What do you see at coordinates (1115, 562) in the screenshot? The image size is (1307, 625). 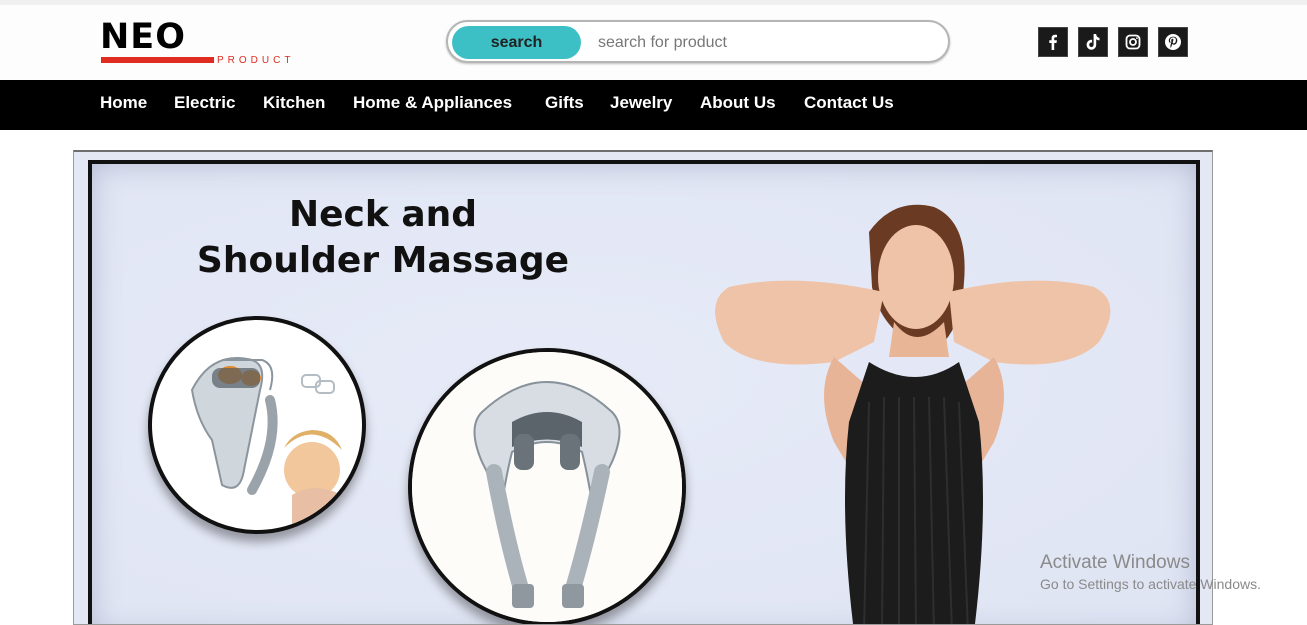 I see `watermark-title: Activate Windows` at bounding box center [1115, 562].